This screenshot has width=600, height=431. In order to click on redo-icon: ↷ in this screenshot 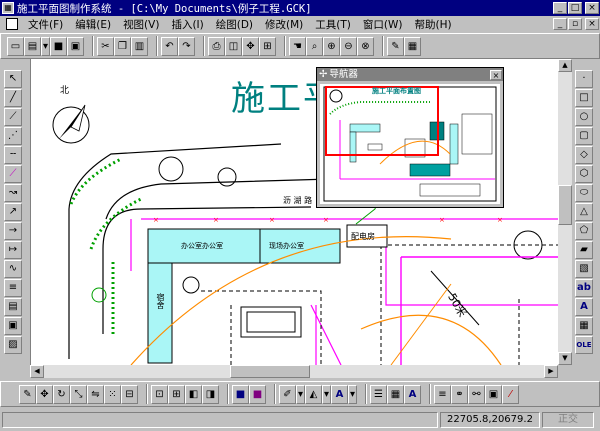, I will do `click(186, 46)`.